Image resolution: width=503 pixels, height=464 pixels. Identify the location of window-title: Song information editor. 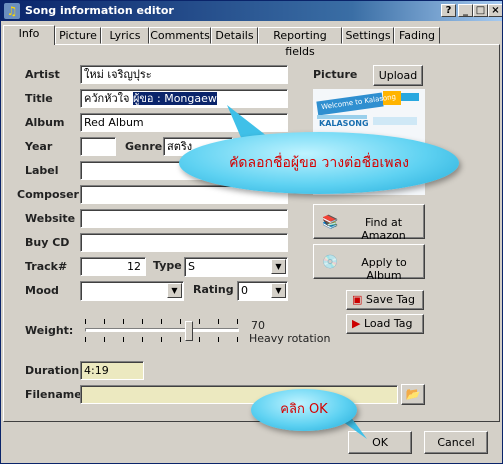
(99, 10).